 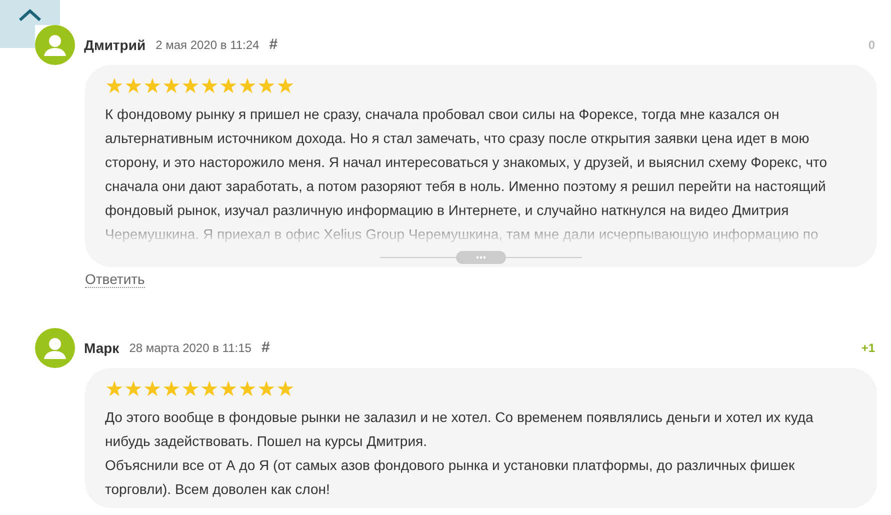 I want to click on comment-text: До этого вообще в фондовые рынки не залазил и не хотел. Со временем появлялись деньги и хотел их куда нибудь задействовать. Пошел на курсы Дмитрия., so click(x=459, y=429).